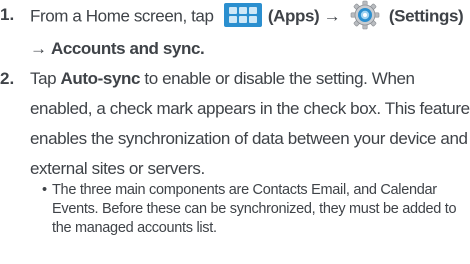 This screenshot has height=264, width=470. Describe the element at coordinates (125, 48) in the screenshot. I see `accounts-and-sync-label: Accounts and sync` at that location.